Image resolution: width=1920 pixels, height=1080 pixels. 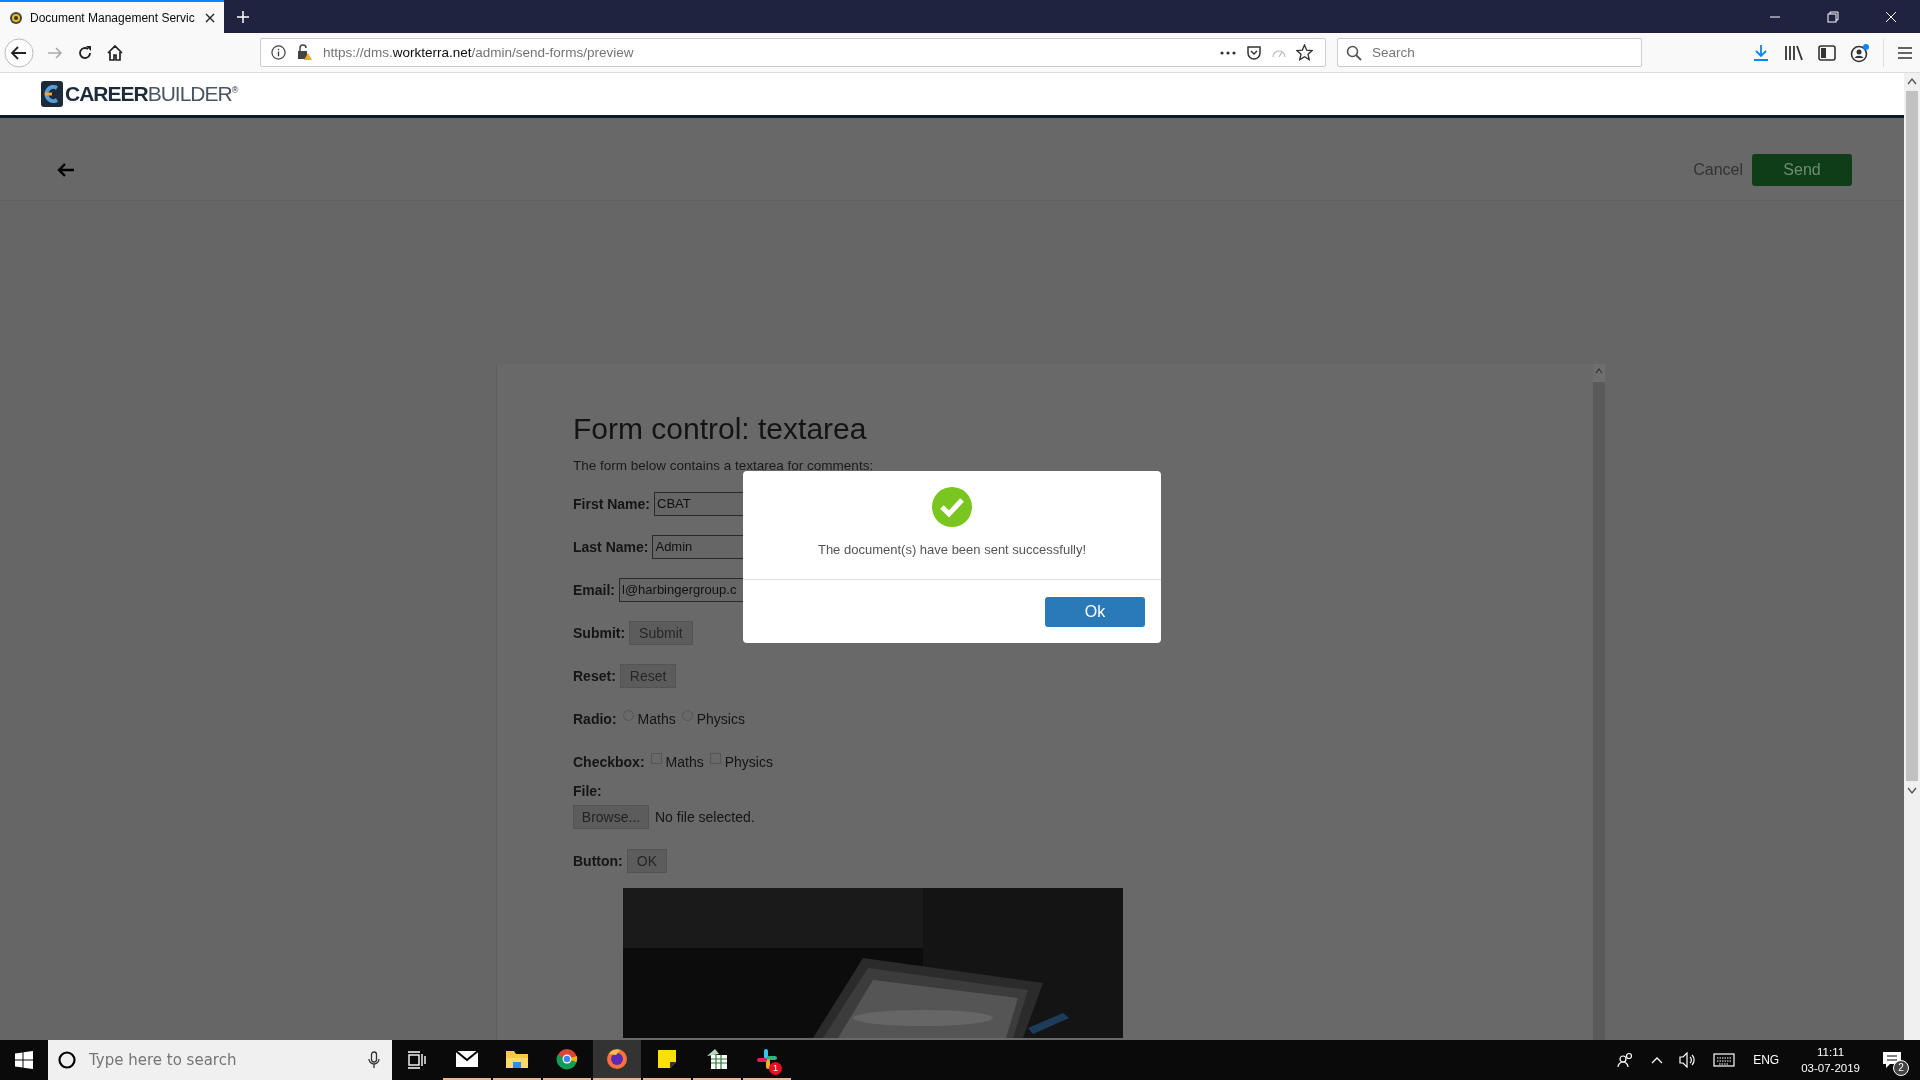 I want to click on taskbar-search-field: Type here to search, so click(x=222, y=1060).